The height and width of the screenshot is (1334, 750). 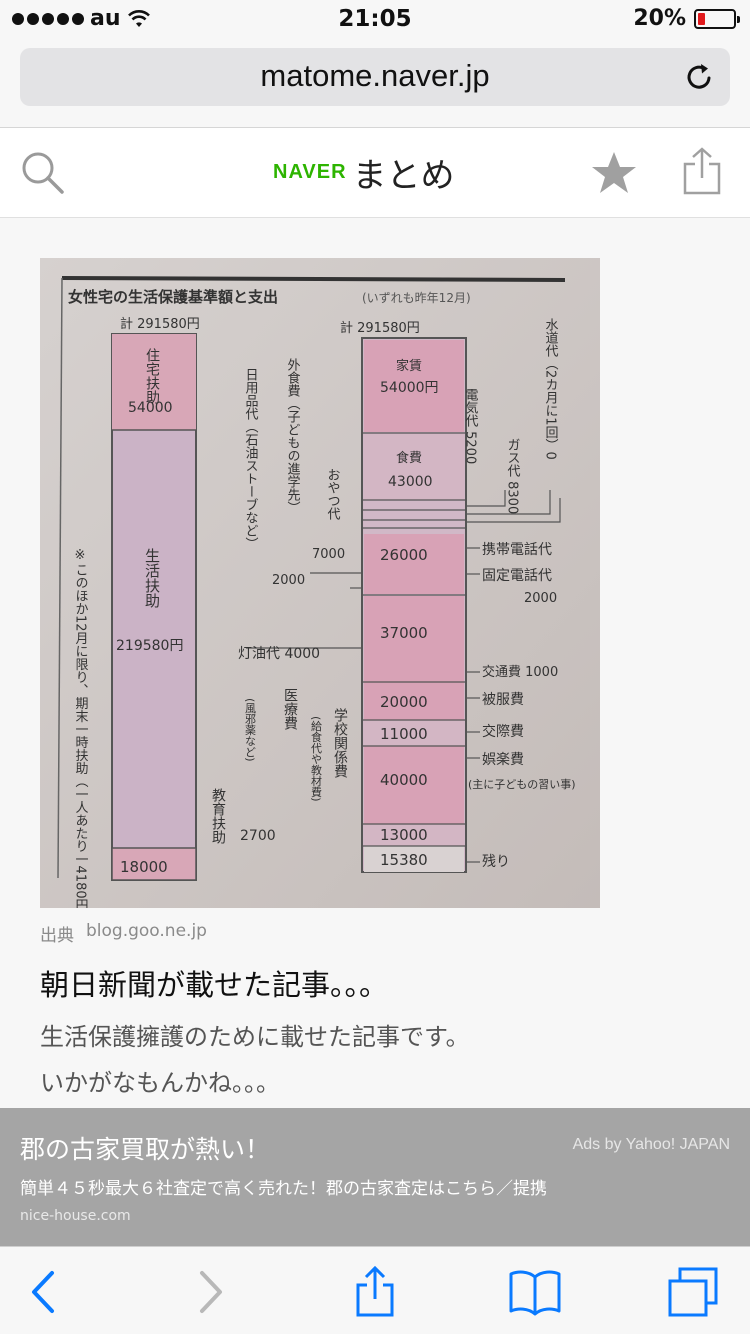 What do you see at coordinates (409, 388) in the screenshot?
I see `right-block-amount-1: 54000円` at bounding box center [409, 388].